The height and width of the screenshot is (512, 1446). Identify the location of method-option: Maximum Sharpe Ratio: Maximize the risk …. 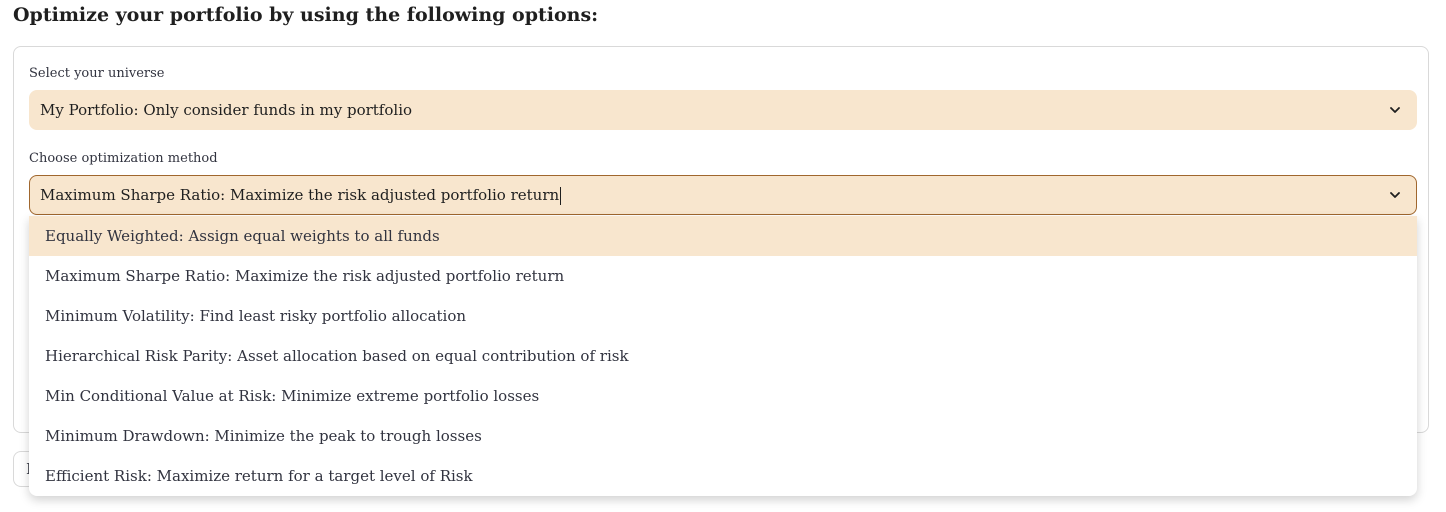
(723, 276).